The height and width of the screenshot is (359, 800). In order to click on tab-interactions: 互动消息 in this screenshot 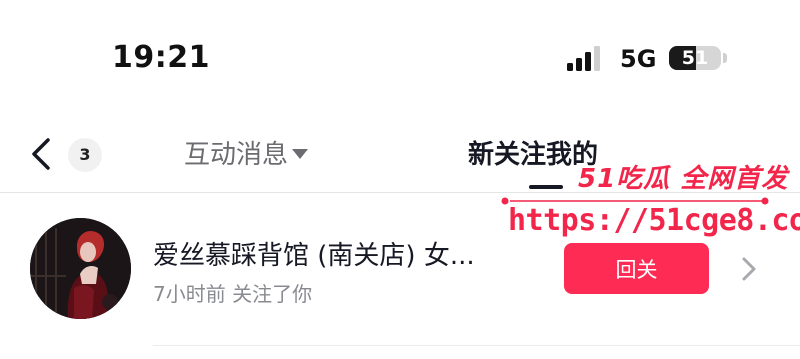, I will do `click(246, 152)`.